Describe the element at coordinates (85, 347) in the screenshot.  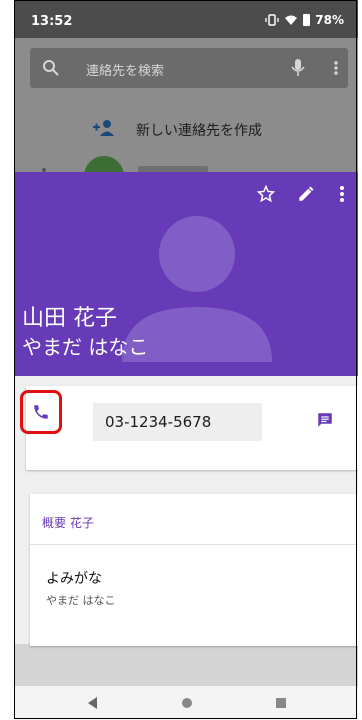
I see `contact-name-kana: やまだ はなこ` at that location.